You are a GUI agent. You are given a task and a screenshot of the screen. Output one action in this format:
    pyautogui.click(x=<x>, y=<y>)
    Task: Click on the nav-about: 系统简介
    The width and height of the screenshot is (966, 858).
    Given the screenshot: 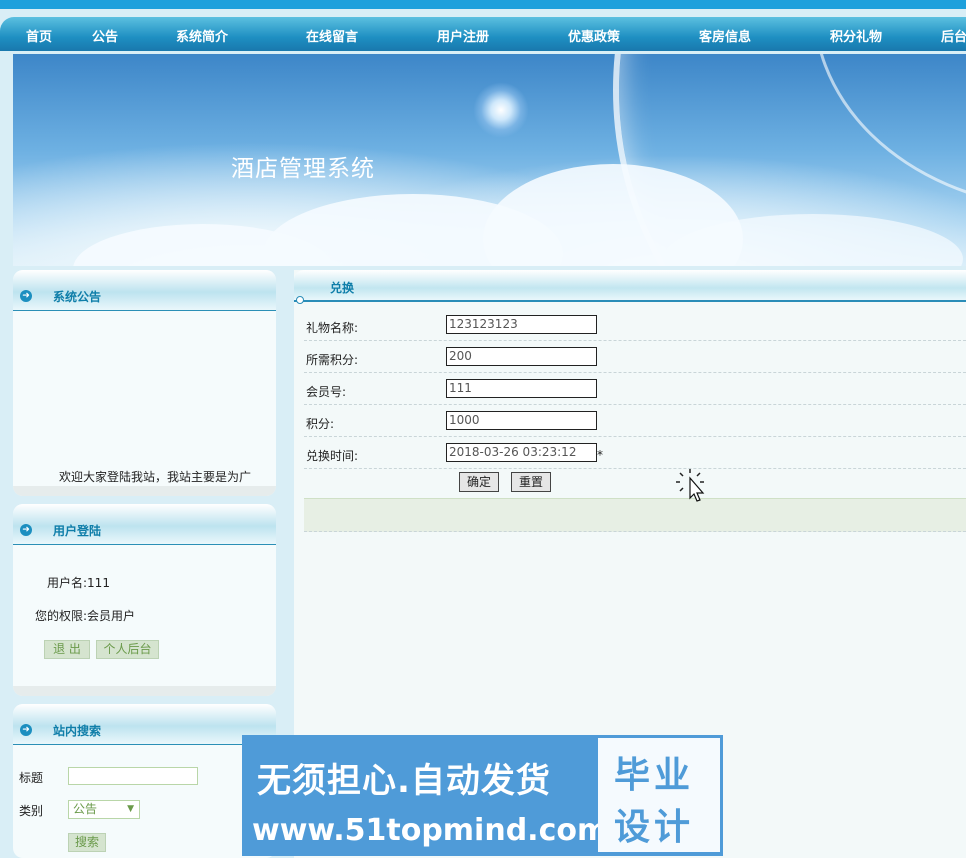 What is the action you would take?
    pyautogui.click(x=202, y=35)
    